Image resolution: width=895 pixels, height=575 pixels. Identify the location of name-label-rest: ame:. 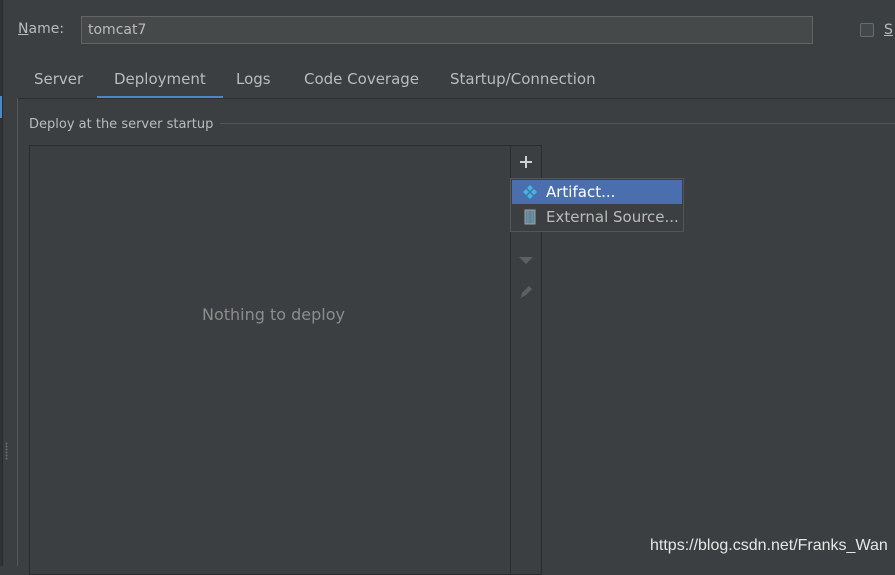
(46, 29).